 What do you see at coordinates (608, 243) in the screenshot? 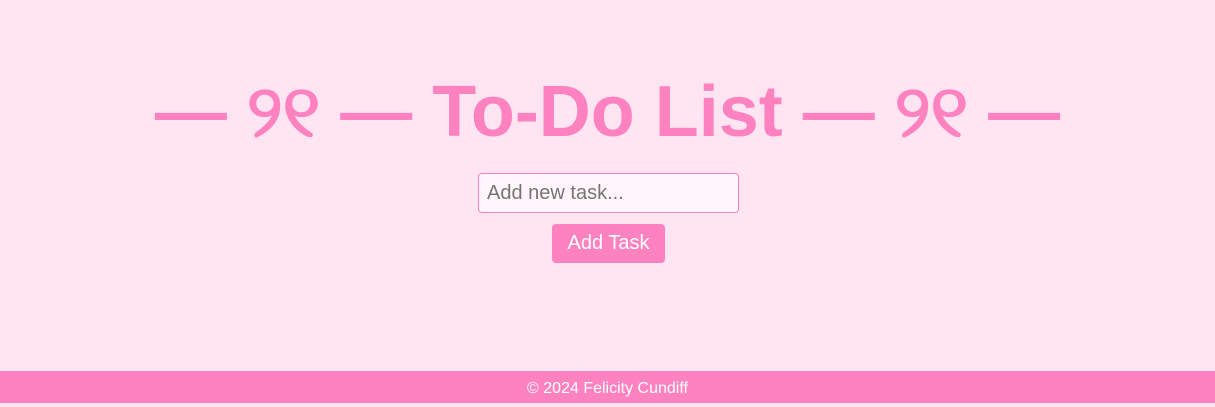
I see `add-task-button: Add Task` at bounding box center [608, 243].